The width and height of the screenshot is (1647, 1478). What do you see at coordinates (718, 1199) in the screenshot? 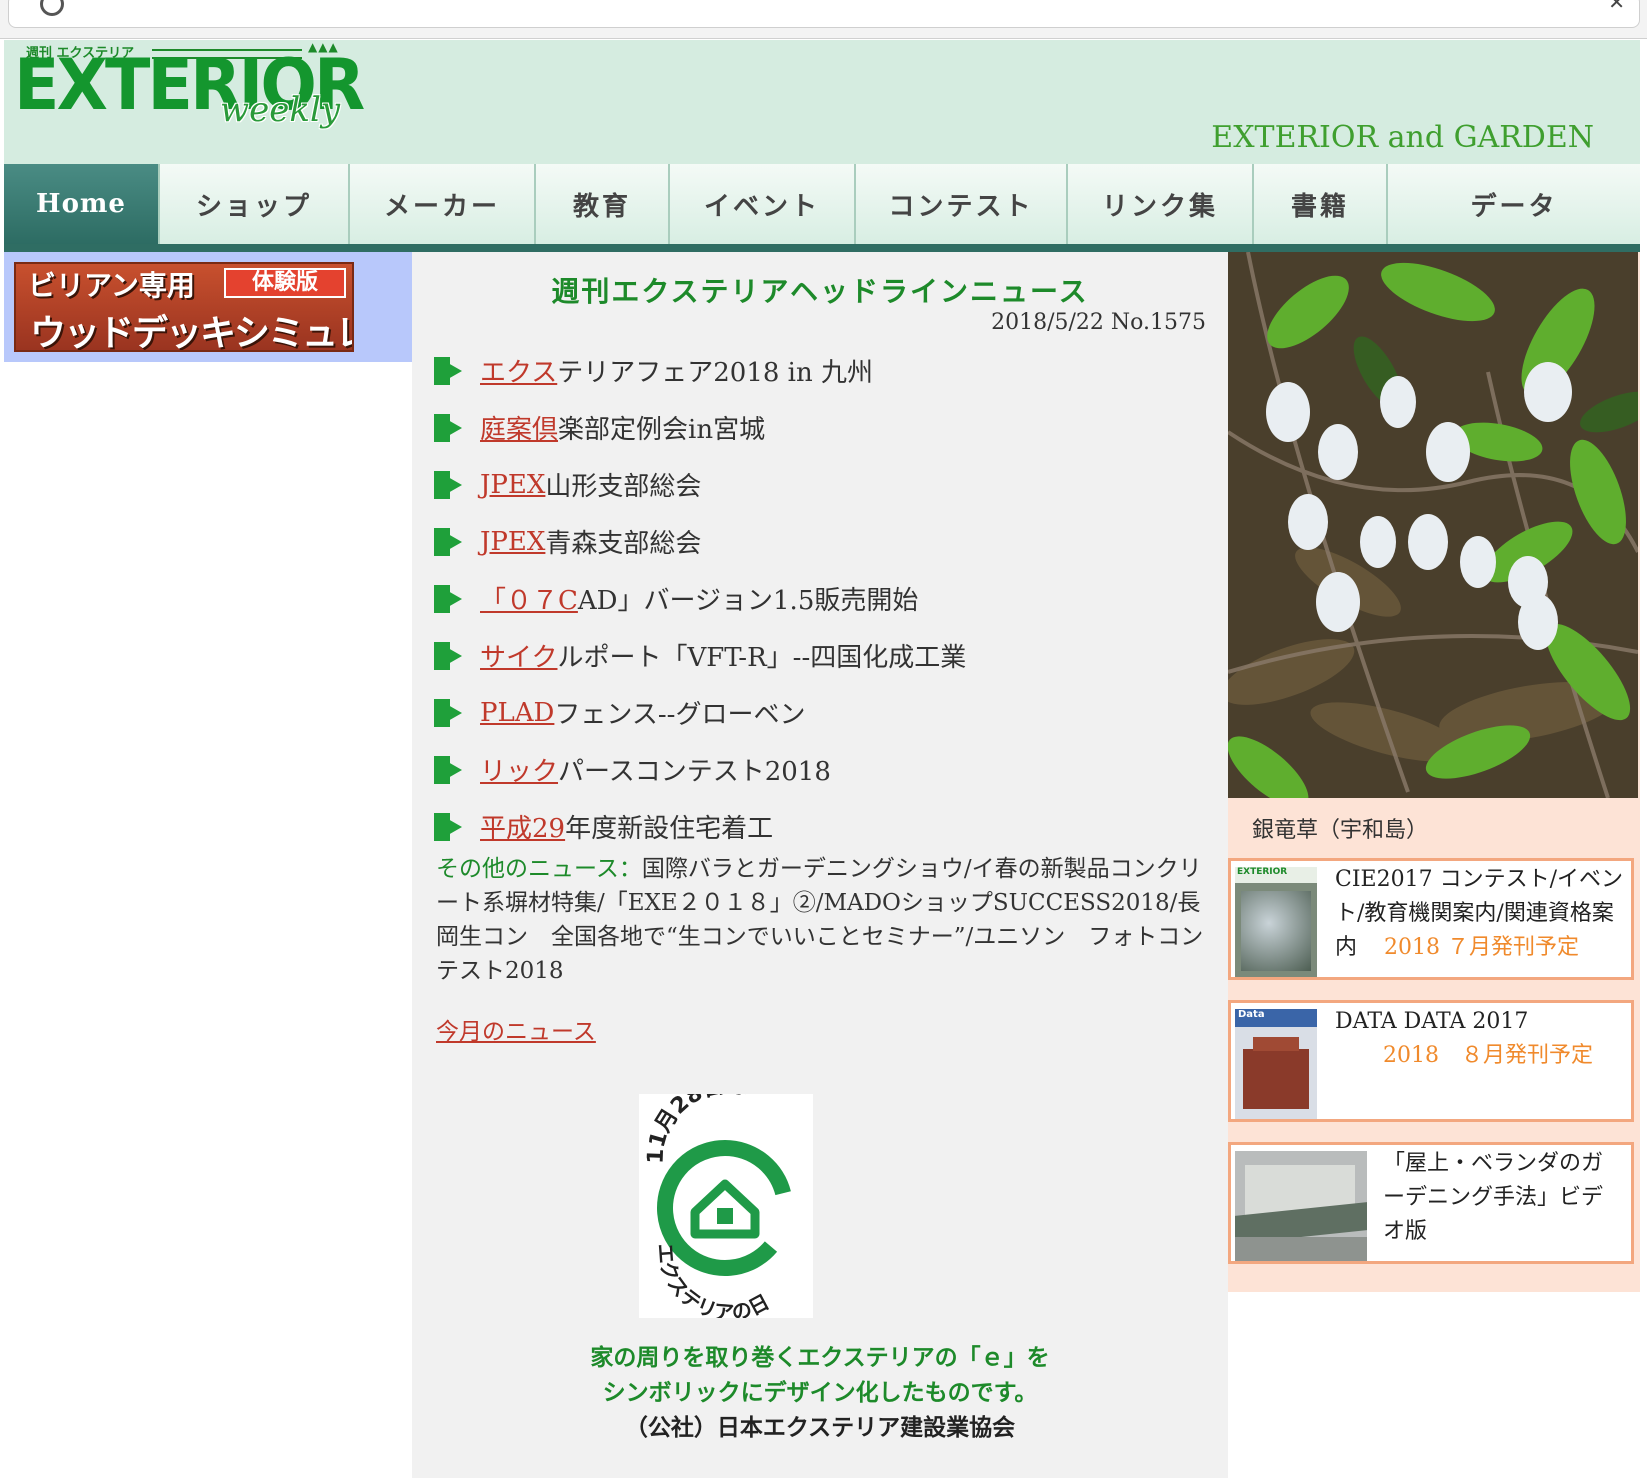
I see `exterior-day-emblem-icon: 11月28日は エクステリアの日` at bounding box center [718, 1199].